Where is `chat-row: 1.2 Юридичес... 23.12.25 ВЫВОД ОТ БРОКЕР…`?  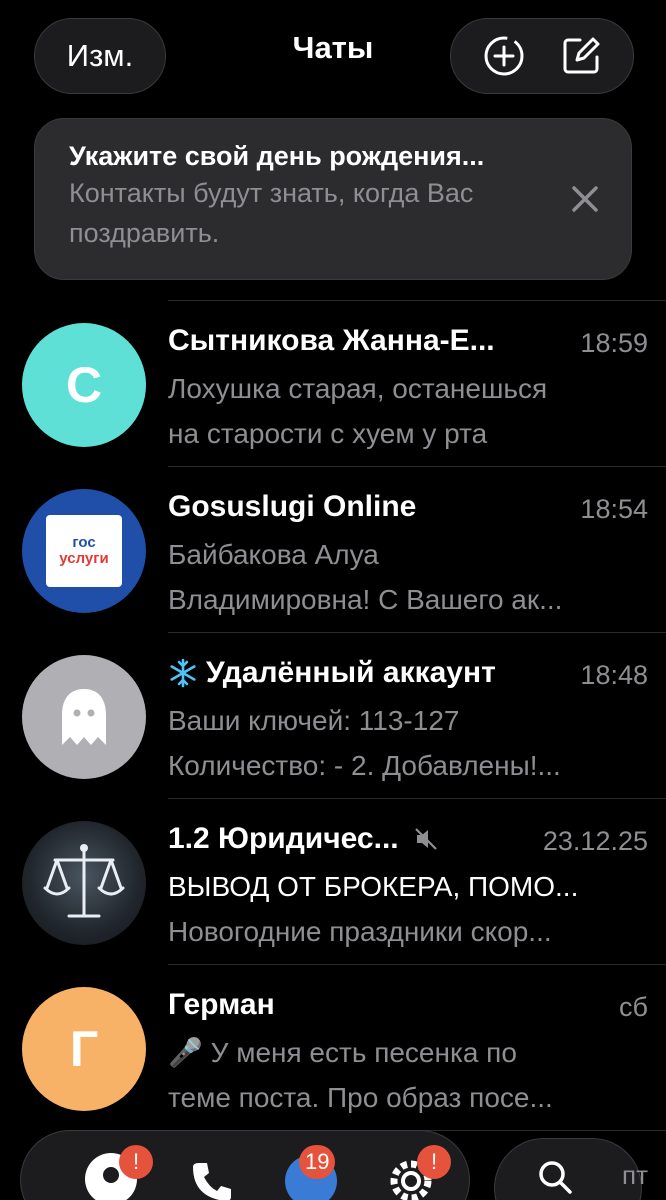
chat-row: 1.2 Юридичес... 23.12.25 ВЫВОД ОТ БРОКЕР… is located at coordinates (333, 882).